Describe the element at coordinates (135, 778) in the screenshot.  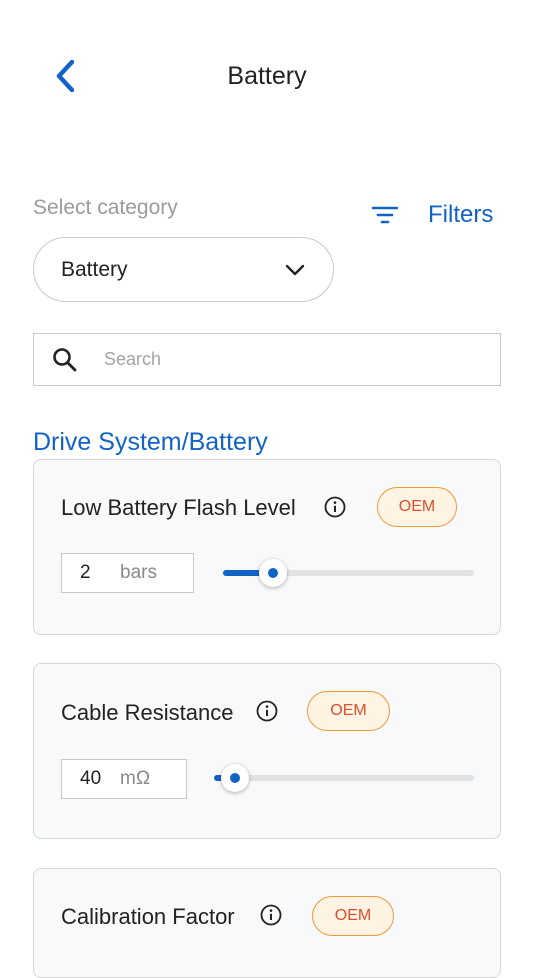
I see `unit-label: mΩ` at that location.